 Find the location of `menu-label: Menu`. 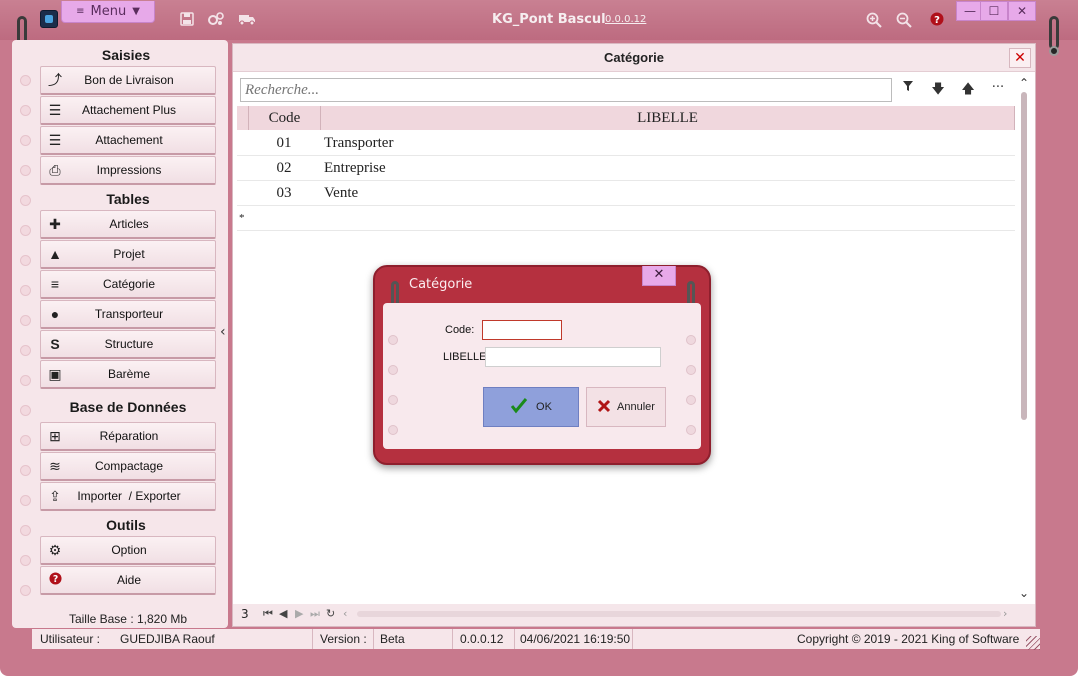

menu-label: Menu is located at coordinates (108, 11).